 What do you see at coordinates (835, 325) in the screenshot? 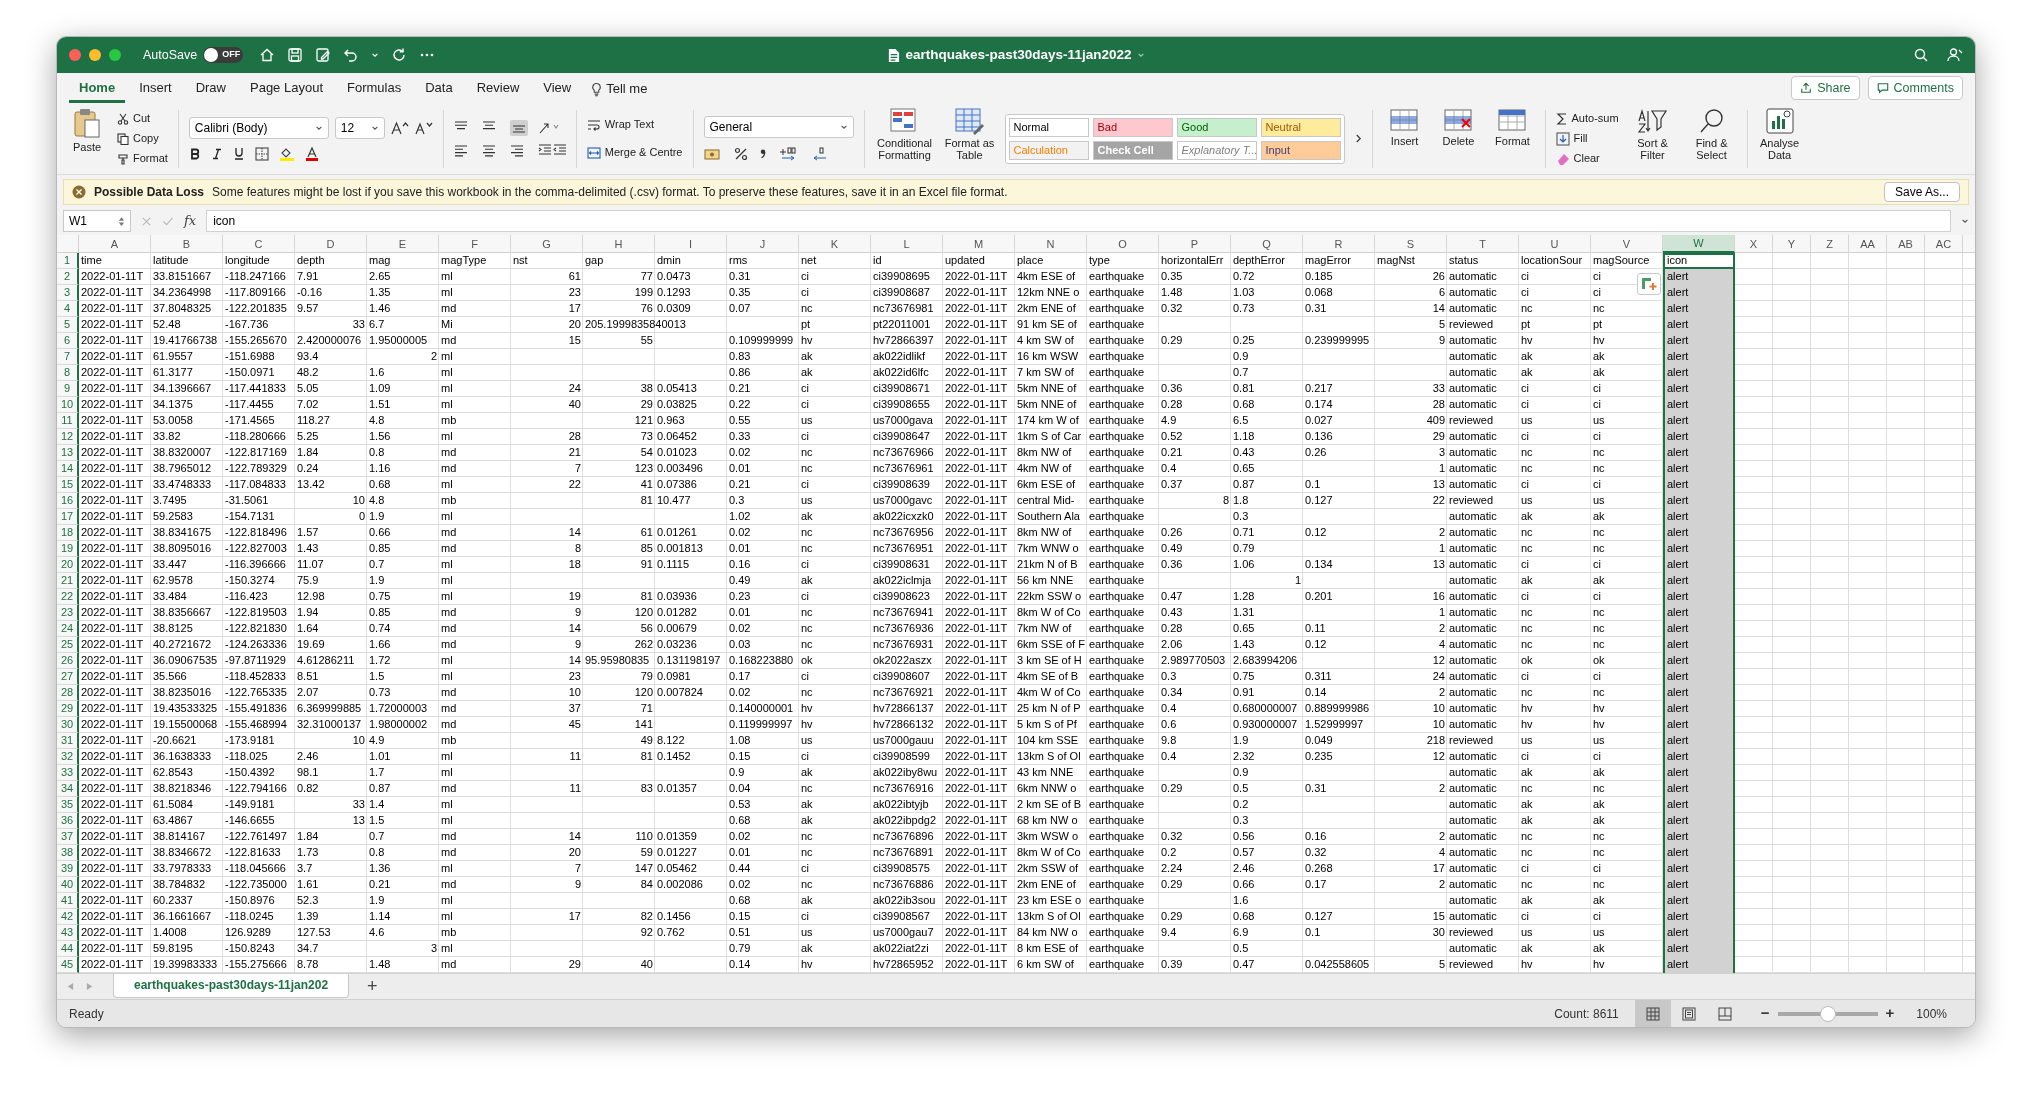
I see `spreadsheet-cell: pt` at bounding box center [835, 325].